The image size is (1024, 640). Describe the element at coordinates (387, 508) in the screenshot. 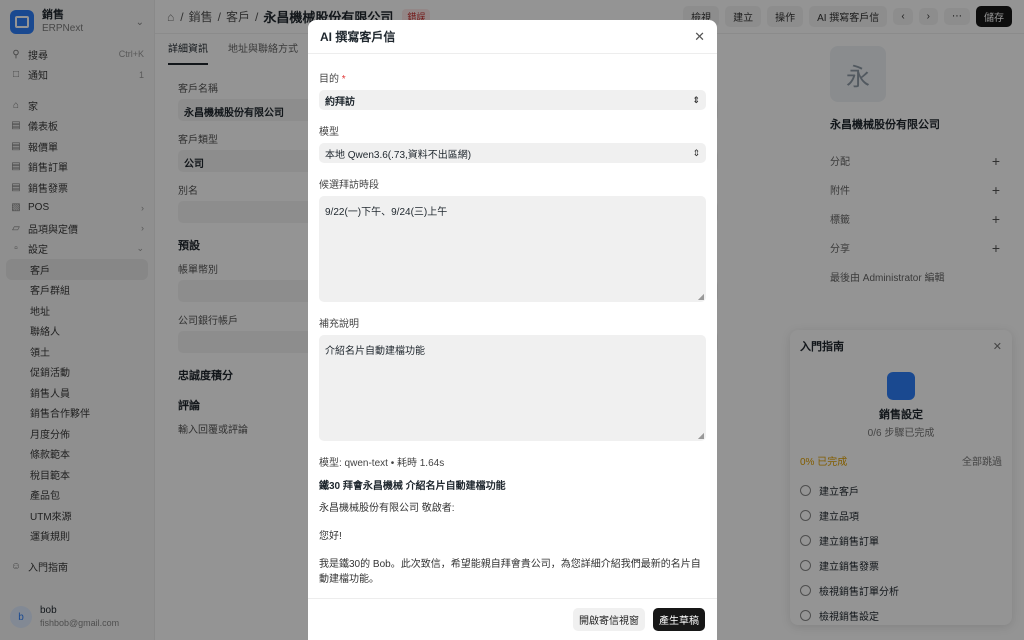

I see `draft-salutation: 永昌機械股份有限公司 敬啟者:` at that location.